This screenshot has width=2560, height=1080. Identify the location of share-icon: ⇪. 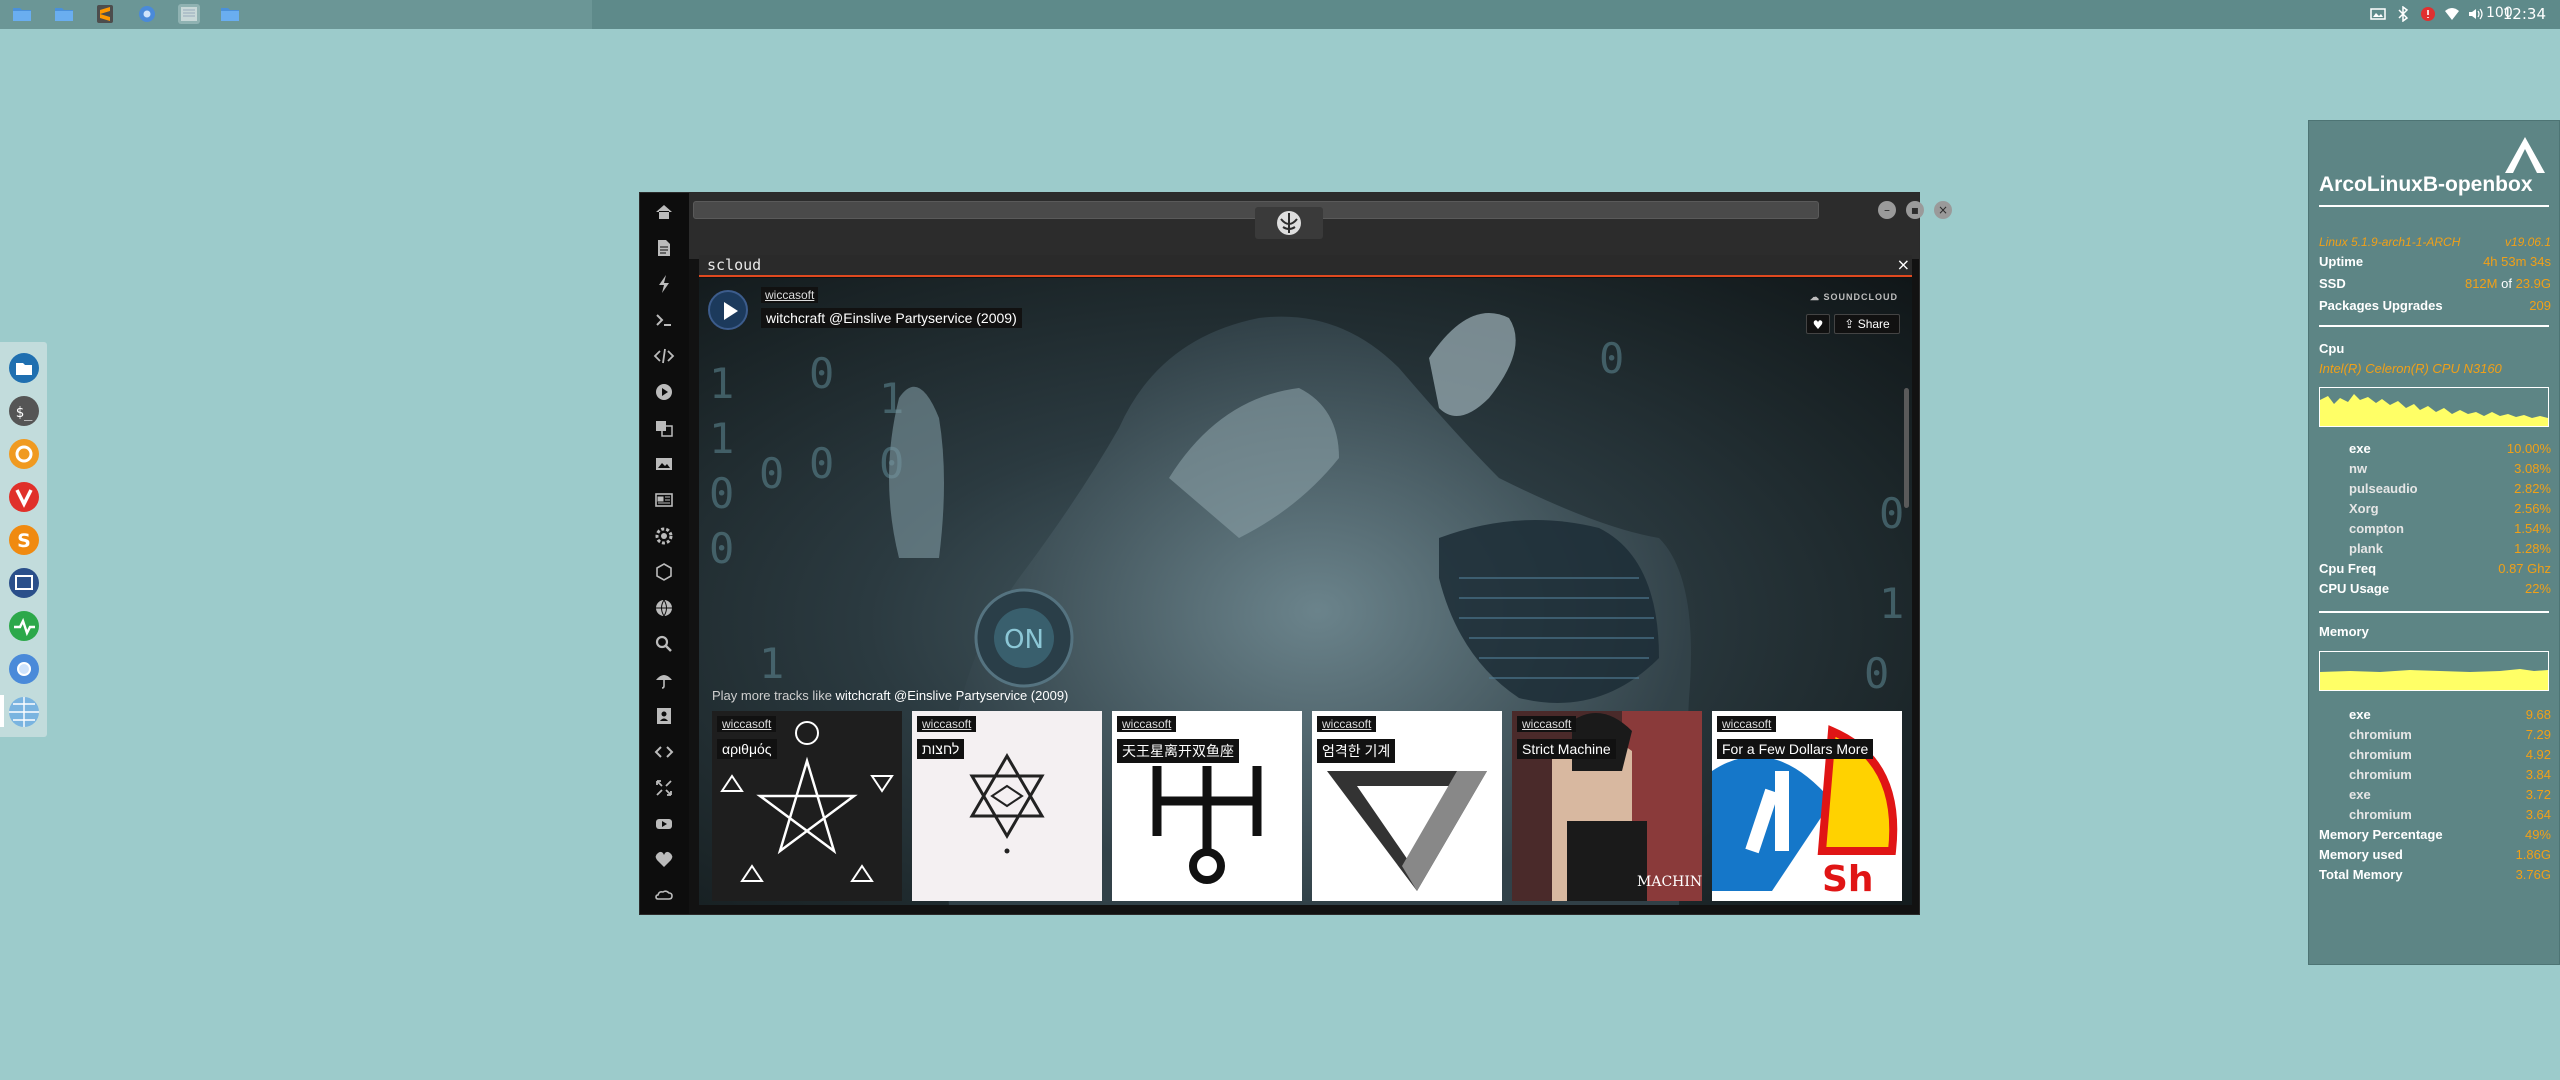
(1849, 324).